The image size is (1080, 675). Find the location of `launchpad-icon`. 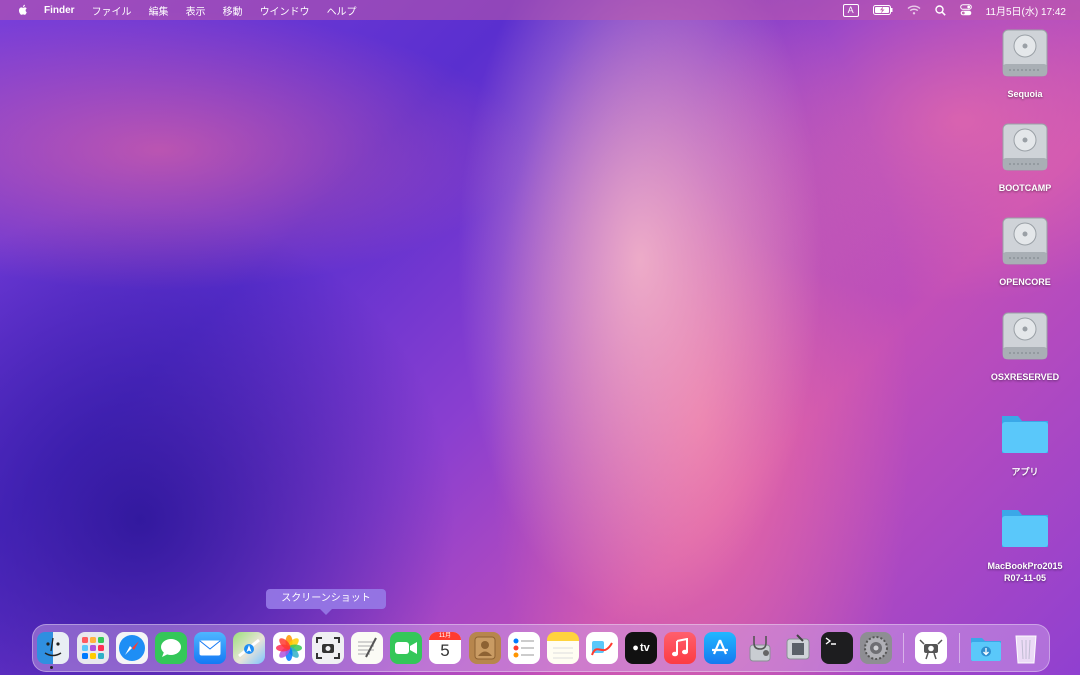

launchpad-icon is located at coordinates (93, 648).